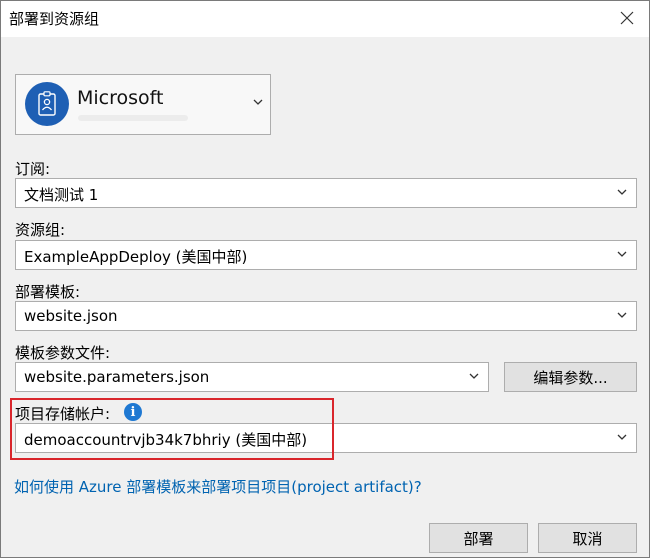 The image size is (650, 558). I want to click on id-badge-icon, so click(47, 103).